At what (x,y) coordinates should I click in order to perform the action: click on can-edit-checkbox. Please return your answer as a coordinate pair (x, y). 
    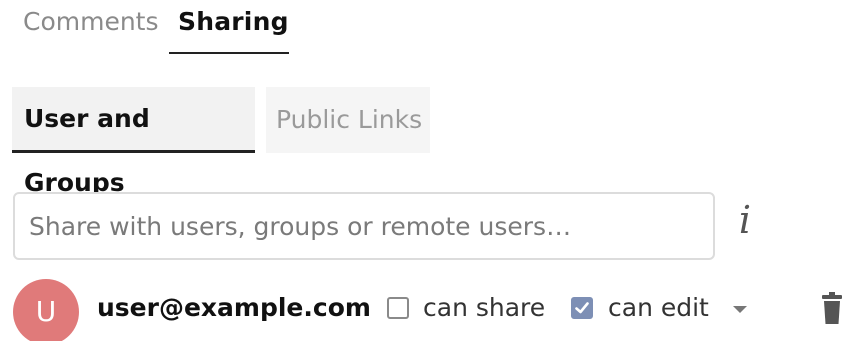
    Looking at the image, I should click on (582, 308).